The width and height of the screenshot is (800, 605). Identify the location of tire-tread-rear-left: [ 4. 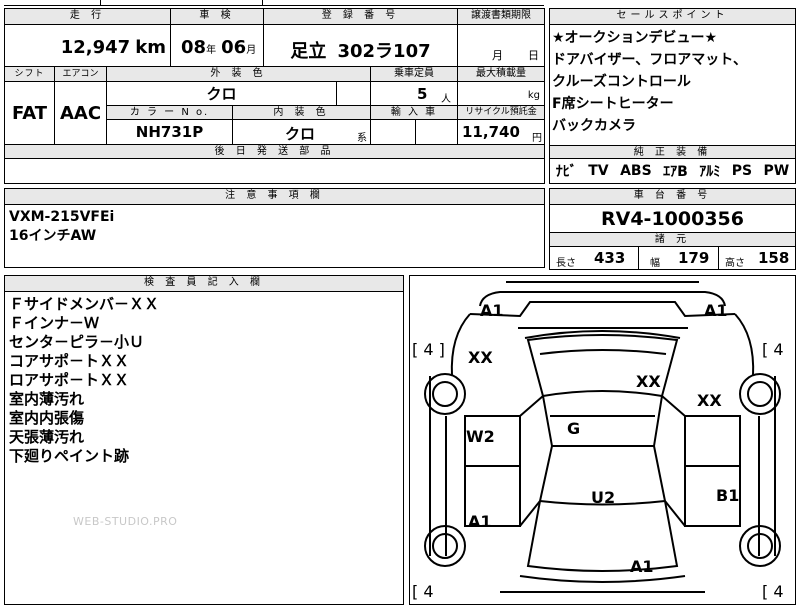
(423, 591).